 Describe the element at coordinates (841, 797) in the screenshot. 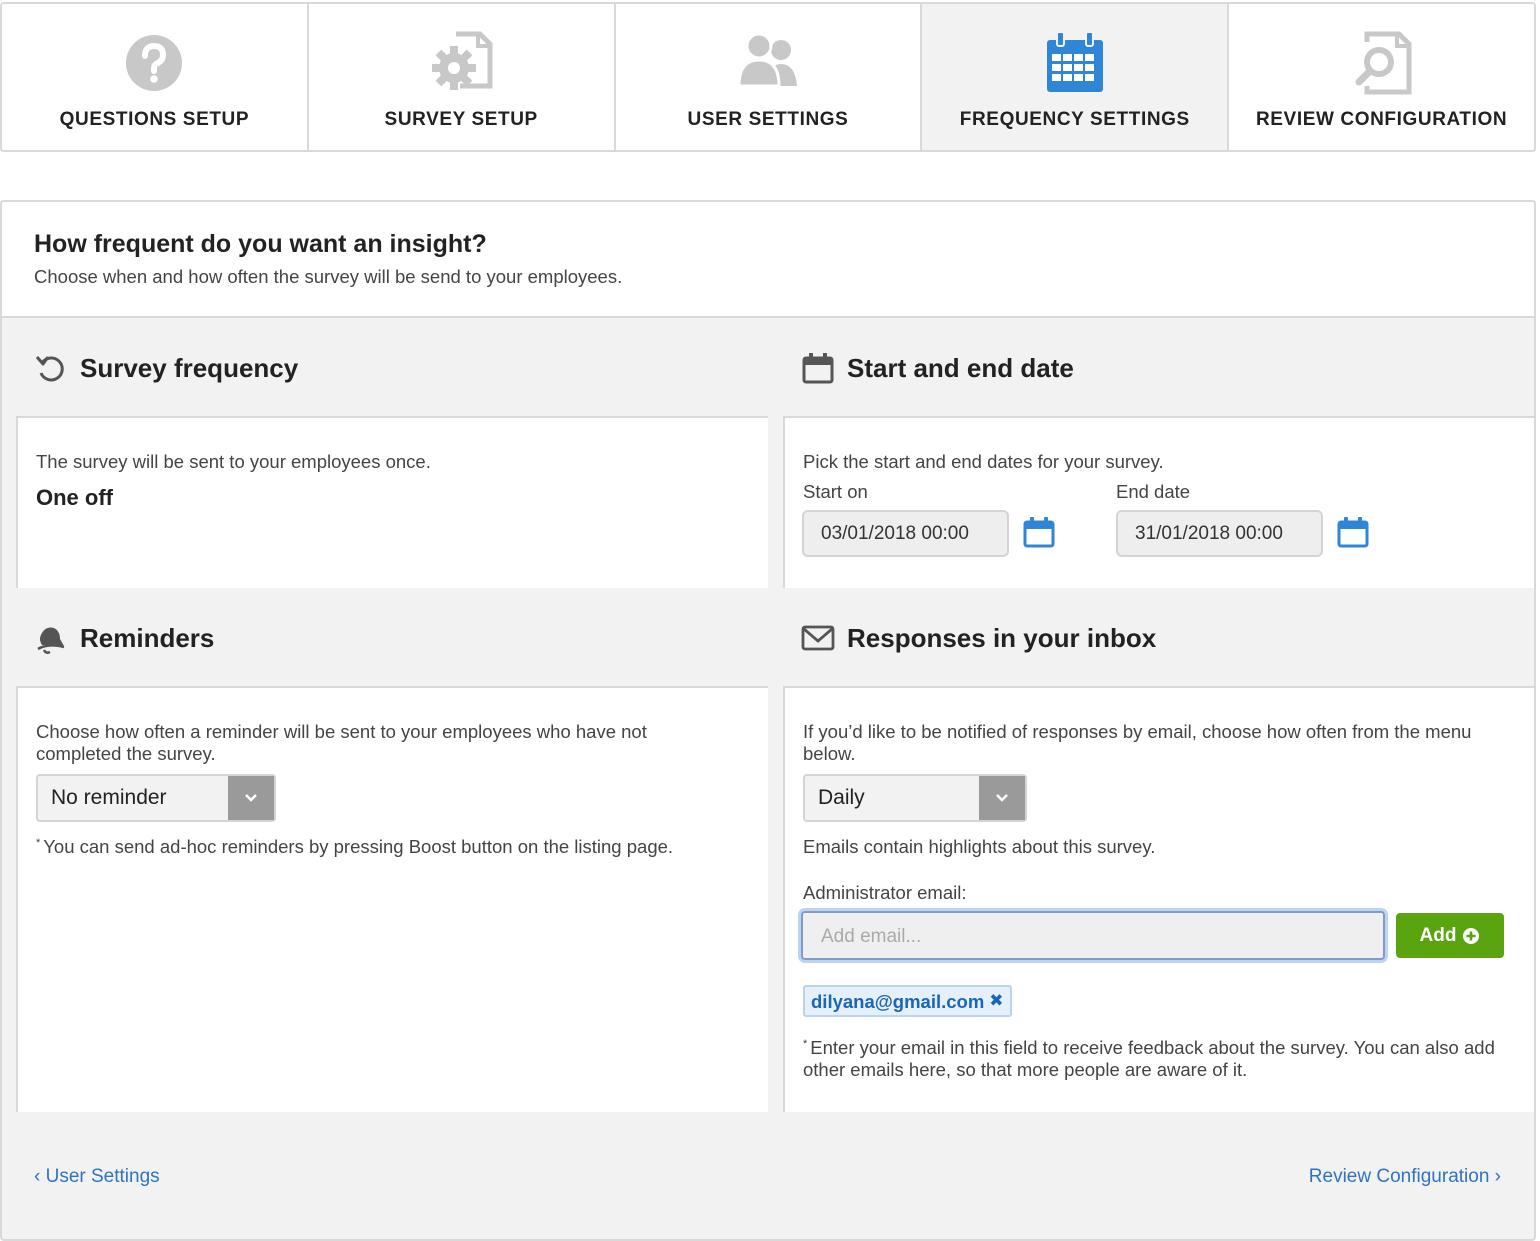

I see `inbox-selected-value: Daily` at that location.